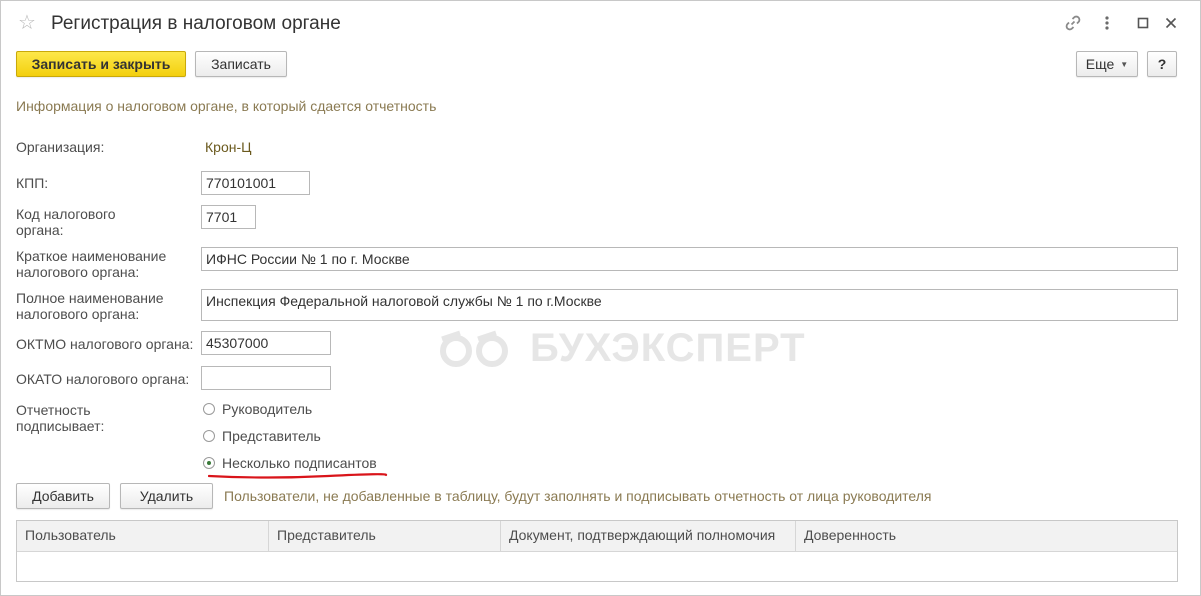  I want to click on short-name-label-line2: налогового органа:, so click(78, 272).